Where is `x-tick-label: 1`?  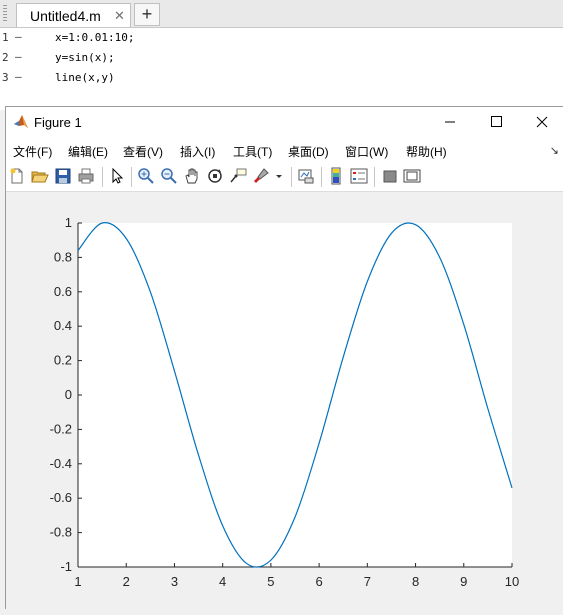
x-tick-label: 1 is located at coordinates (77, 581).